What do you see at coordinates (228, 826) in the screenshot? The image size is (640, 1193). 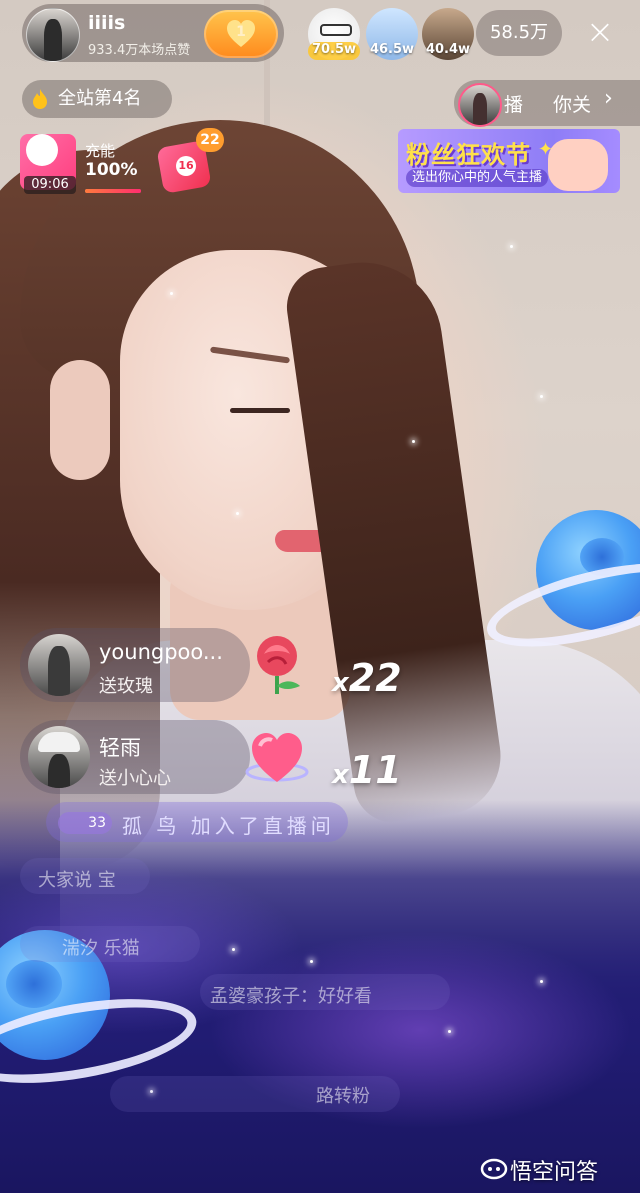 I see `join-text: 孤 鸟 加入了直播间` at bounding box center [228, 826].